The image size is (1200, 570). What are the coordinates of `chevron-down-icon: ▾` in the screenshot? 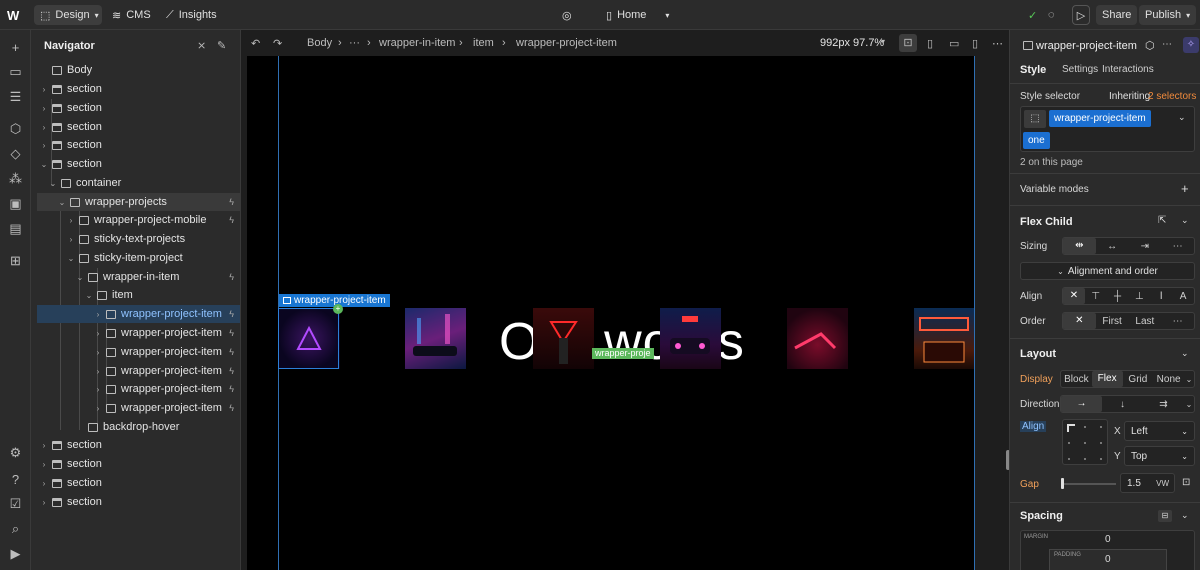 It's located at (883, 41).